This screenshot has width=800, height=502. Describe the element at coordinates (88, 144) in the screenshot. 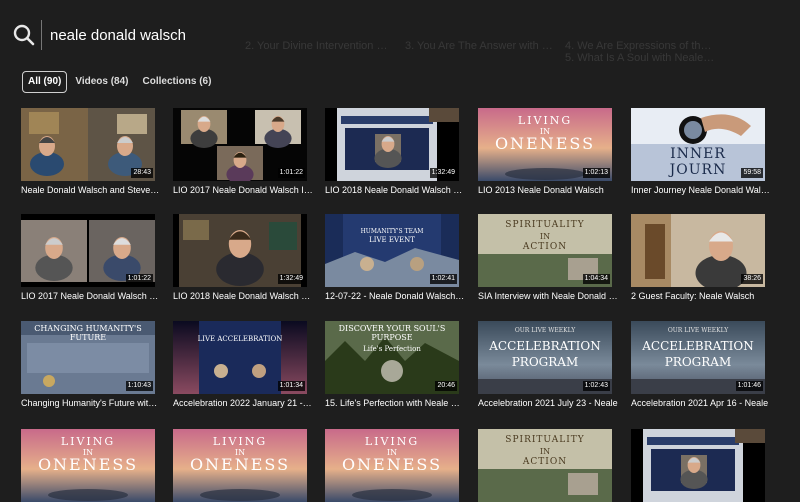

I see `video-thumbnail: 28:43` at that location.